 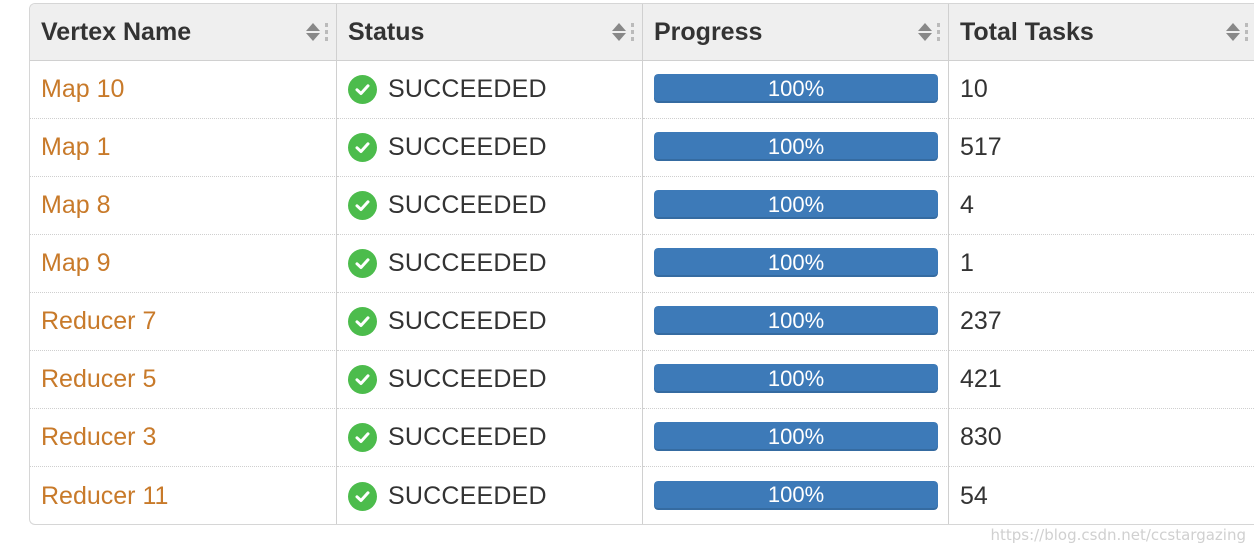 I want to click on vertex-name-link: Map 1, so click(x=75, y=147).